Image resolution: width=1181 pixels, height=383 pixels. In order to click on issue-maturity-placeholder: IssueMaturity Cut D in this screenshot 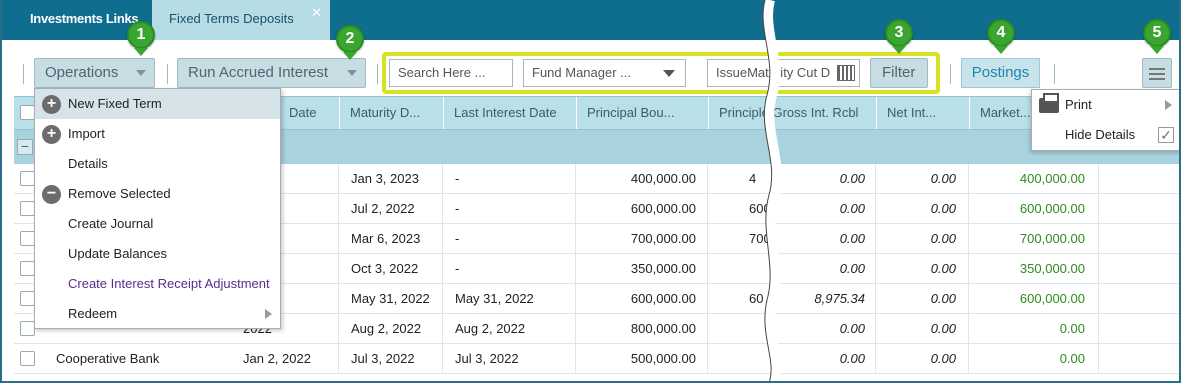, I will do `click(773, 72)`.